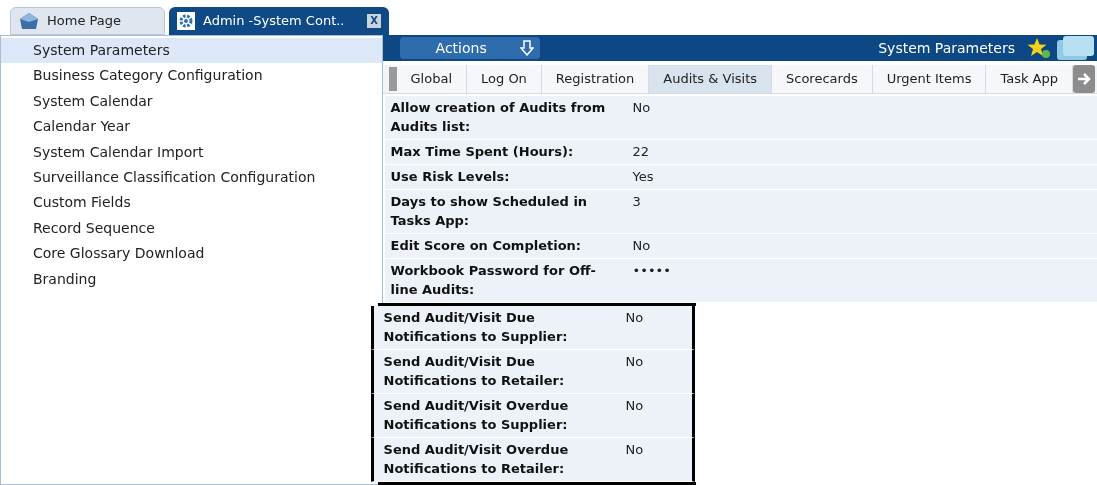 Image resolution: width=1097 pixels, height=485 pixels. I want to click on sidebar-item: Core Glossary Download, so click(191, 254).